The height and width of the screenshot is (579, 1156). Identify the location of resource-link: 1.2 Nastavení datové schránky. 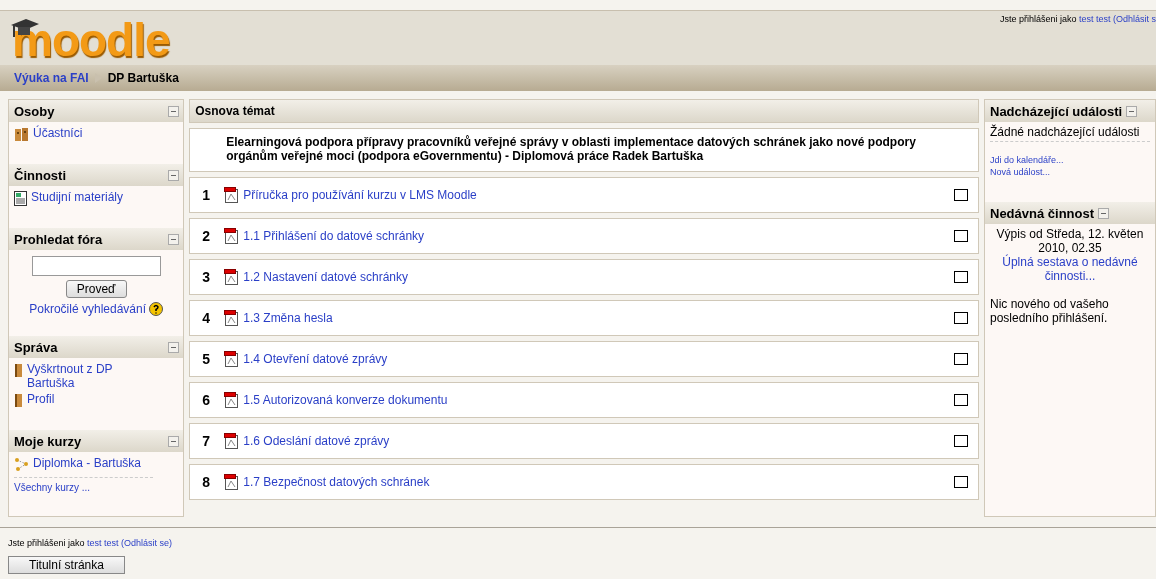
(326, 277).